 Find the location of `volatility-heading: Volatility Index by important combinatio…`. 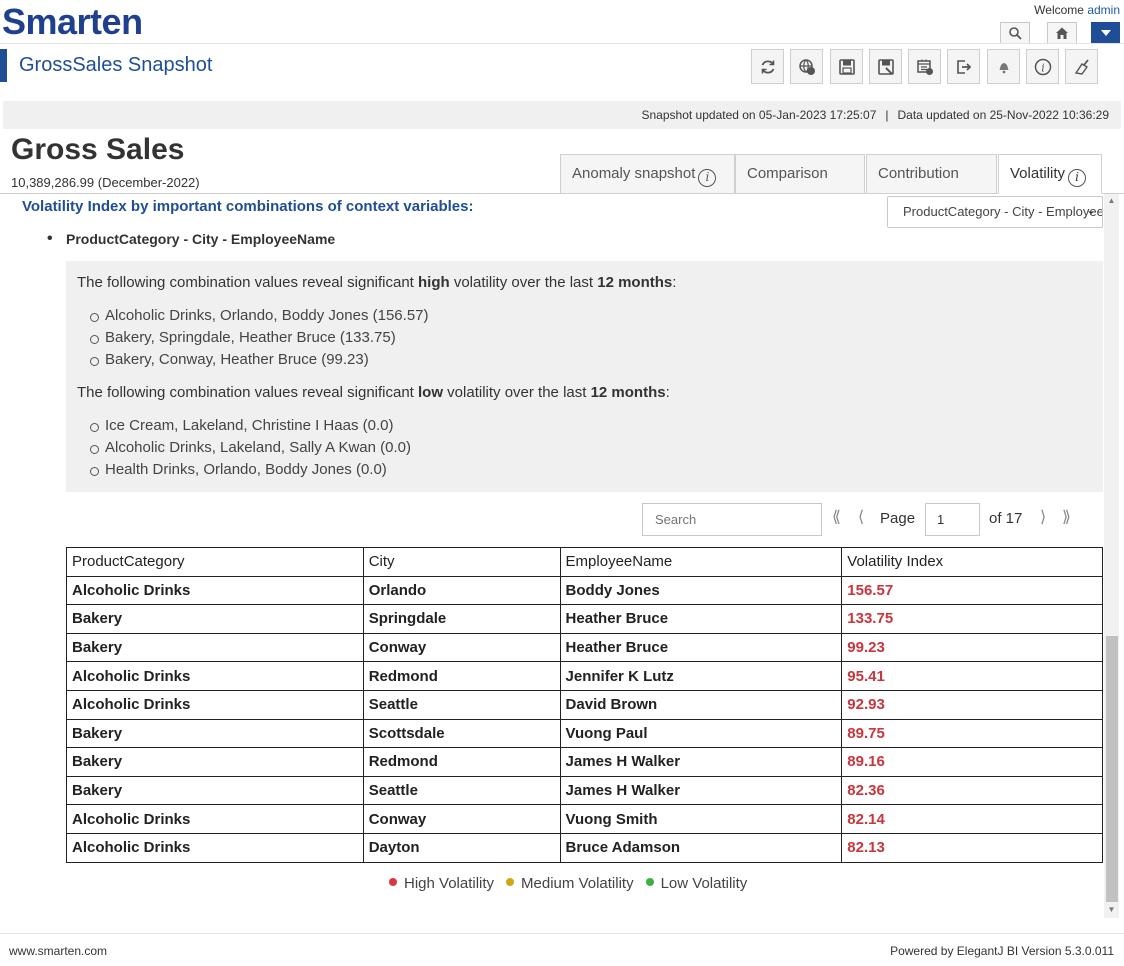

volatility-heading: Volatility Index by important combinatio… is located at coordinates (248, 206).